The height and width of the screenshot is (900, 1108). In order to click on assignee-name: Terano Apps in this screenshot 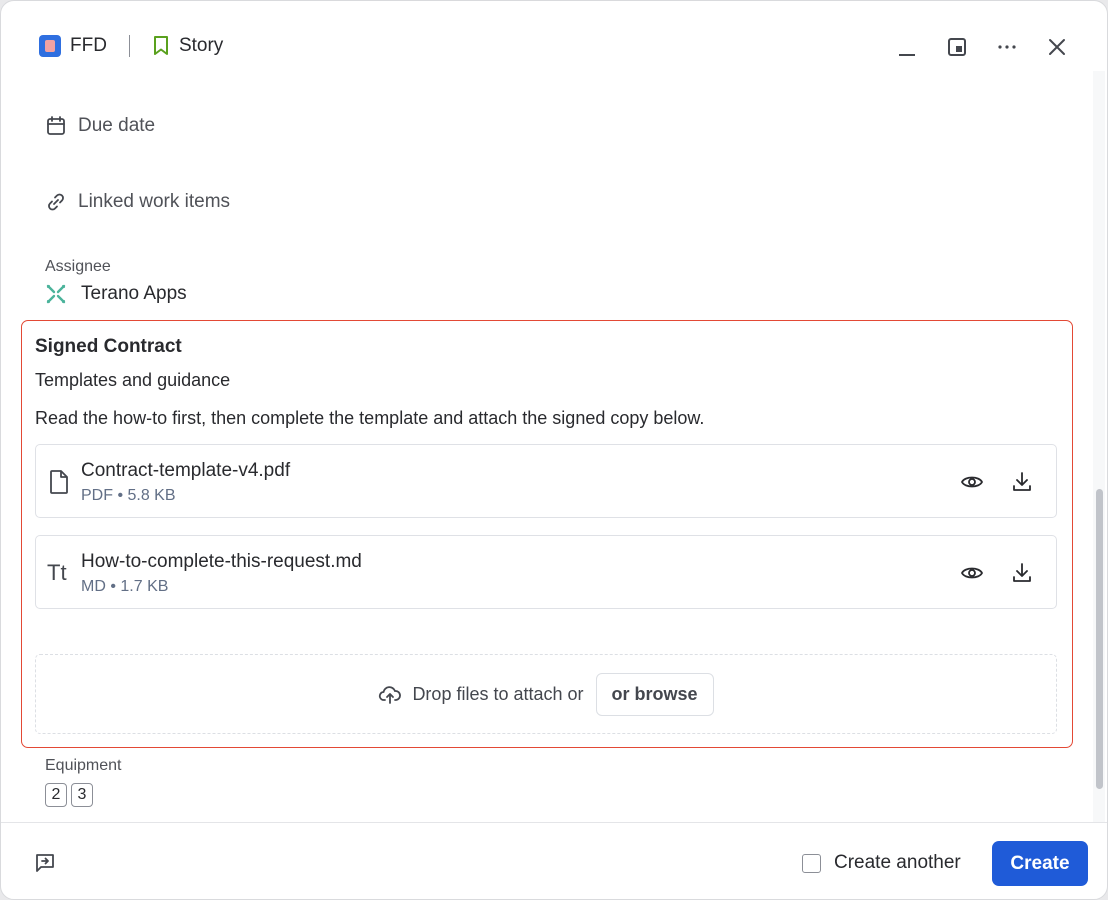, I will do `click(134, 293)`.